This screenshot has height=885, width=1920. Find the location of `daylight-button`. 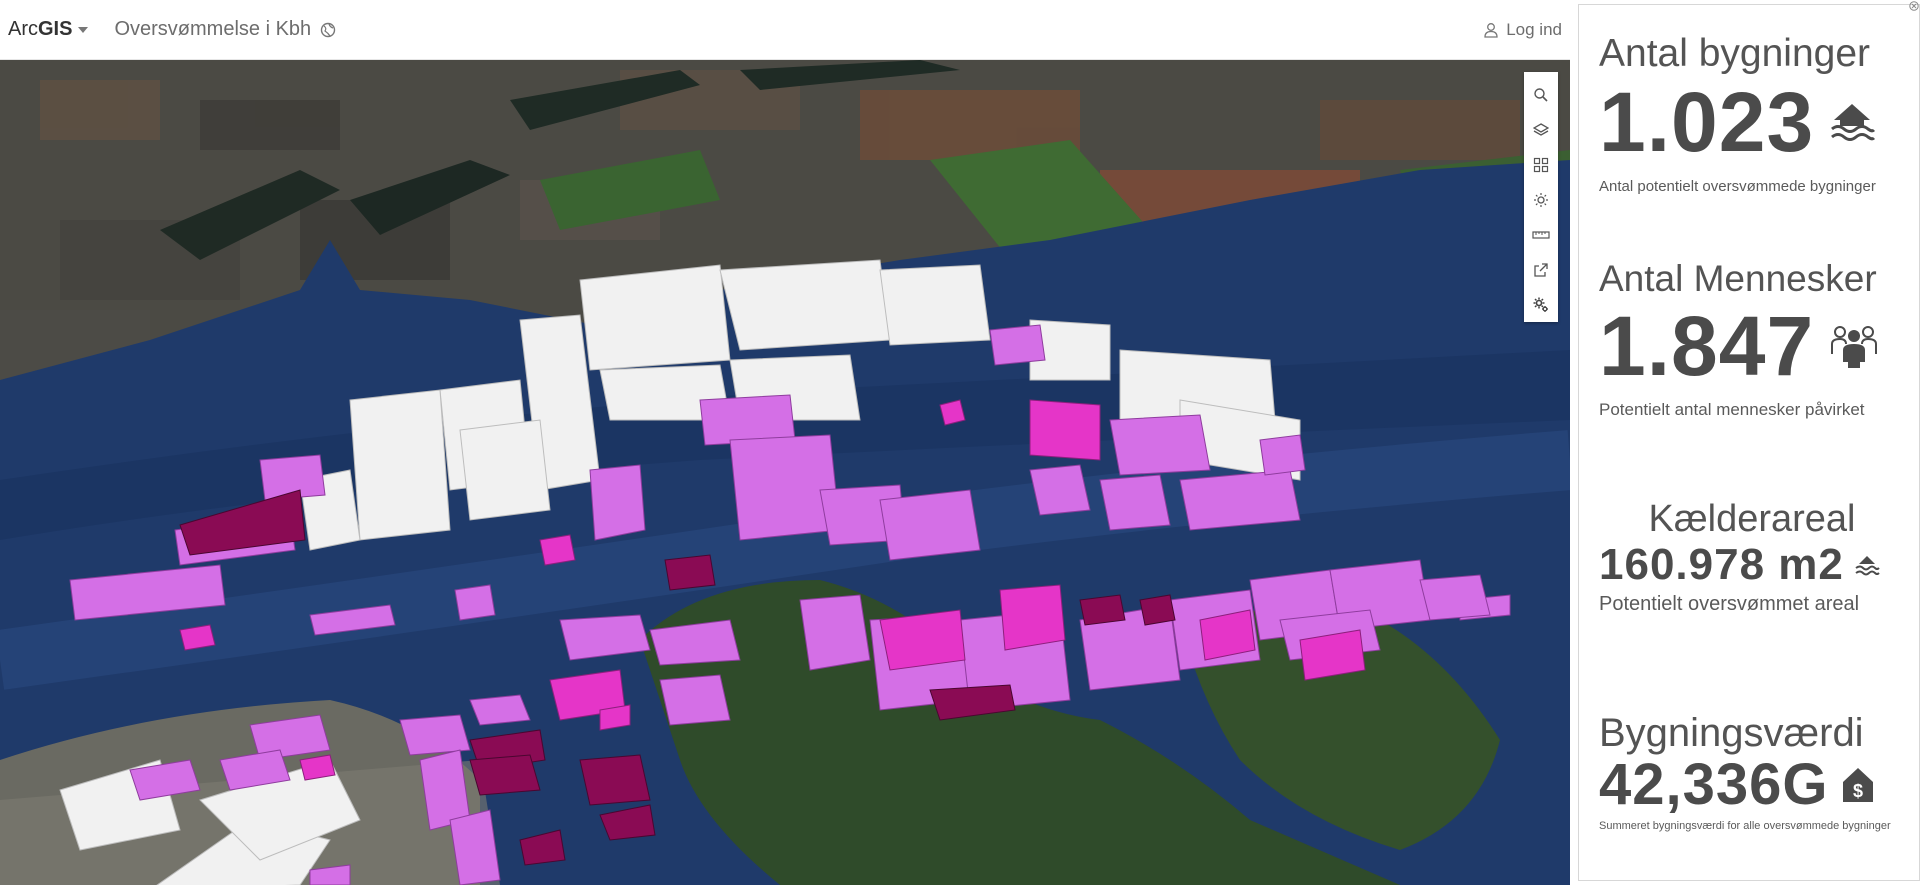

daylight-button is located at coordinates (1541, 200).